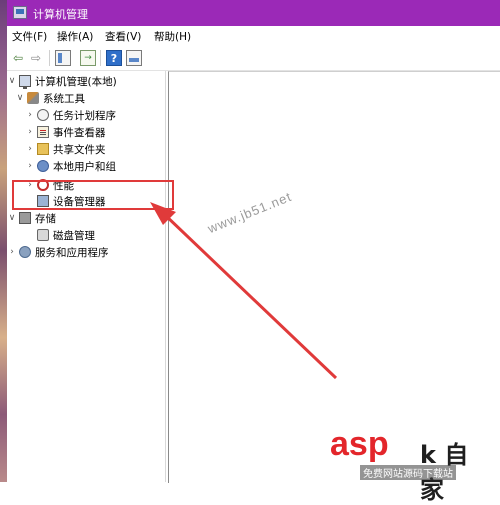 Image resolution: width=500 pixels, height=505 pixels. What do you see at coordinates (79, 149) in the screenshot?
I see `tree-node-label: 共享文件夹` at bounding box center [79, 149].